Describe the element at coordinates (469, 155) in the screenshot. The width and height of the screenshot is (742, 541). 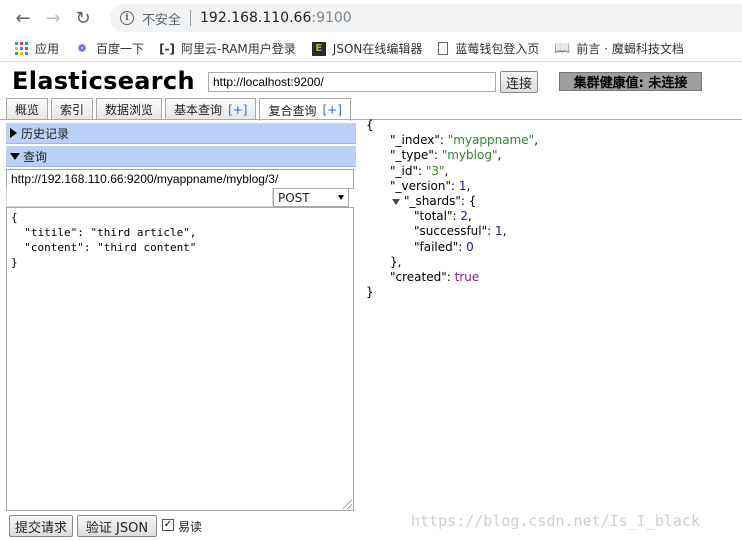
I see `json-string: "myblog"` at that location.